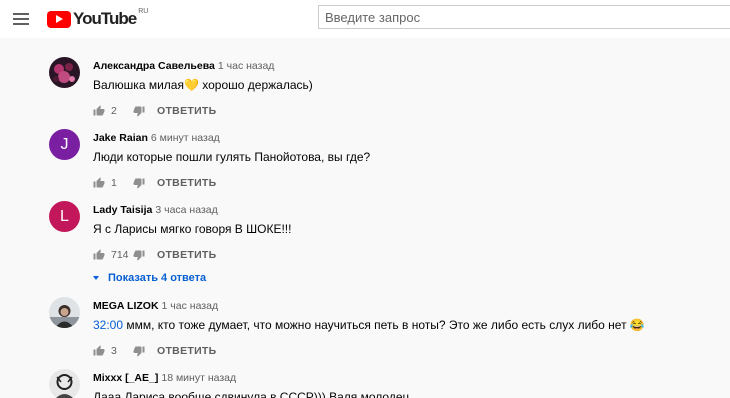  I want to click on avatar: L, so click(64, 216).